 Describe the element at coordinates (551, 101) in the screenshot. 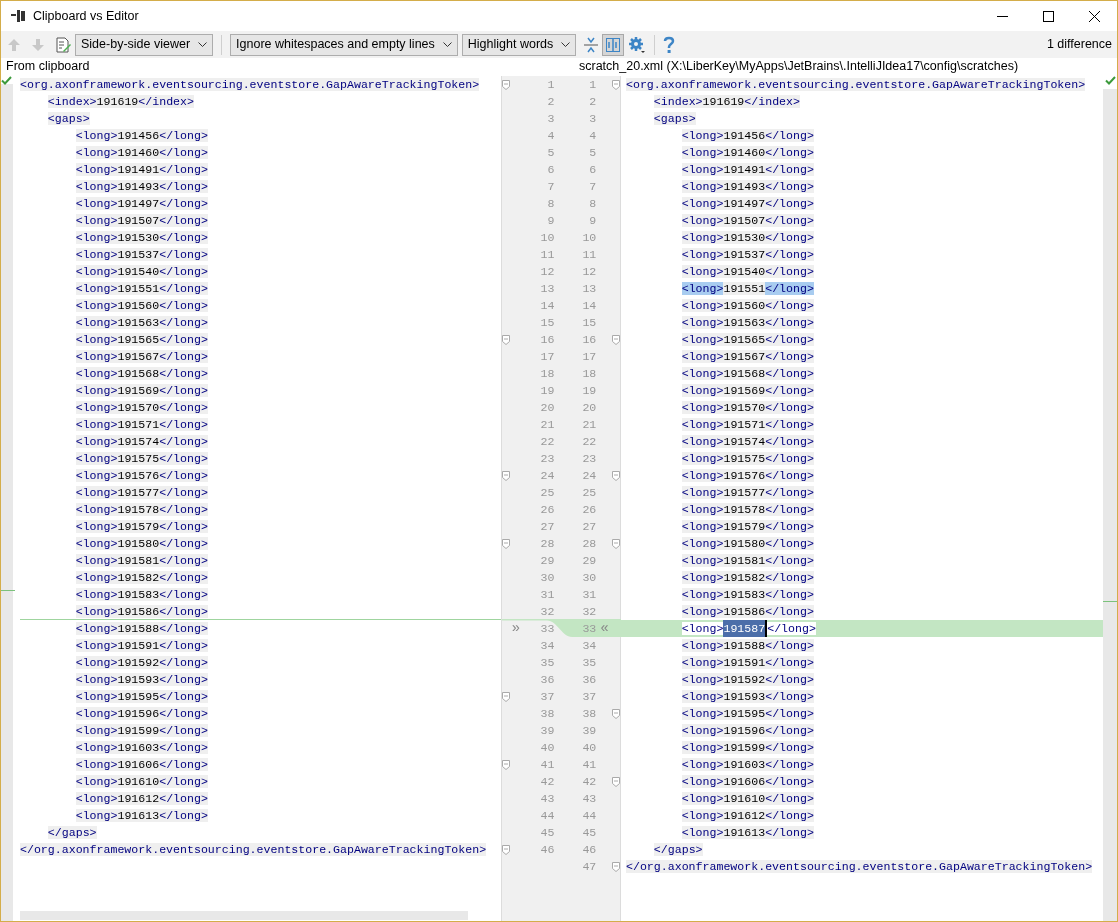

I see `line-number: 2` at that location.